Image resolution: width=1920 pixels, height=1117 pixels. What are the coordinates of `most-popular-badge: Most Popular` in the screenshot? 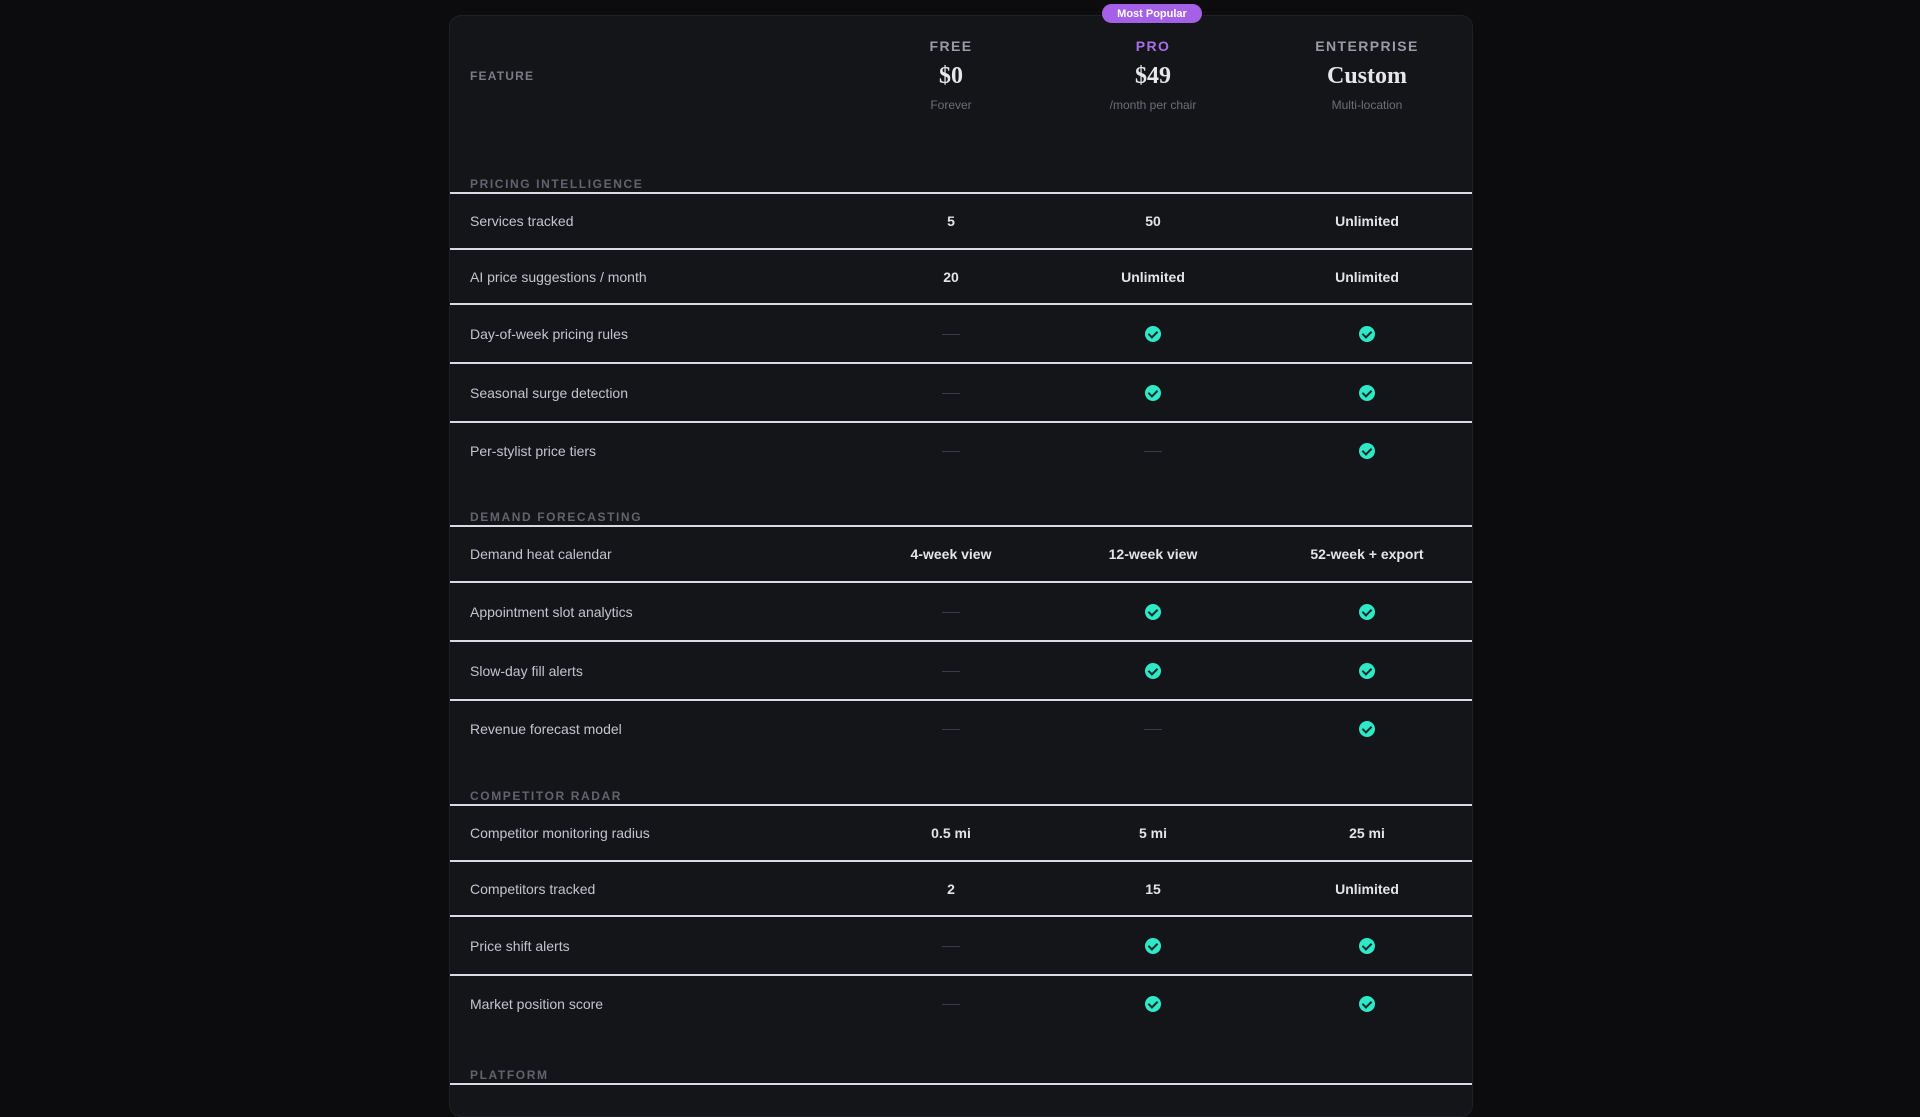 It's located at (1152, 13).